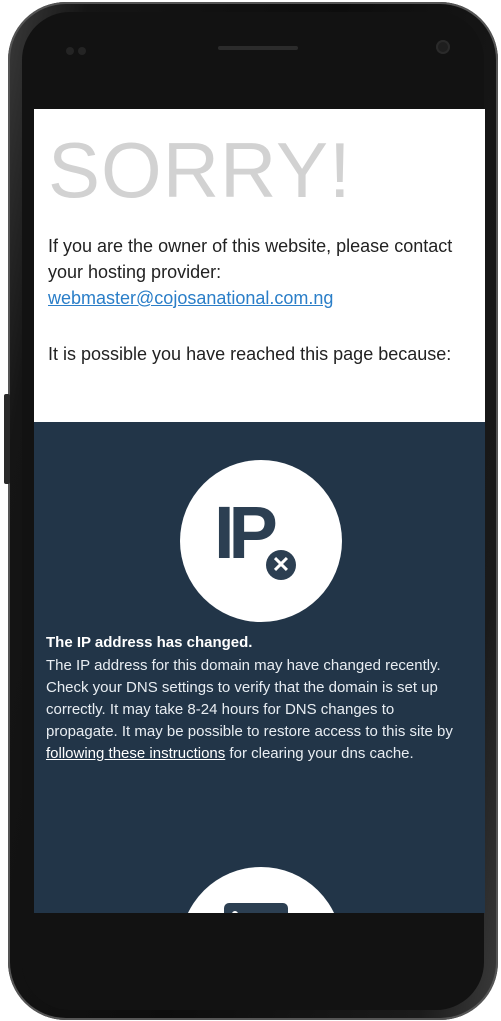 The width and height of the screenshot is (501, 1021). What do you see at coordinates (261, 541) in the screenshot?
I see `ip-address-icon: IP ✕` at bounding box center [261, 541].